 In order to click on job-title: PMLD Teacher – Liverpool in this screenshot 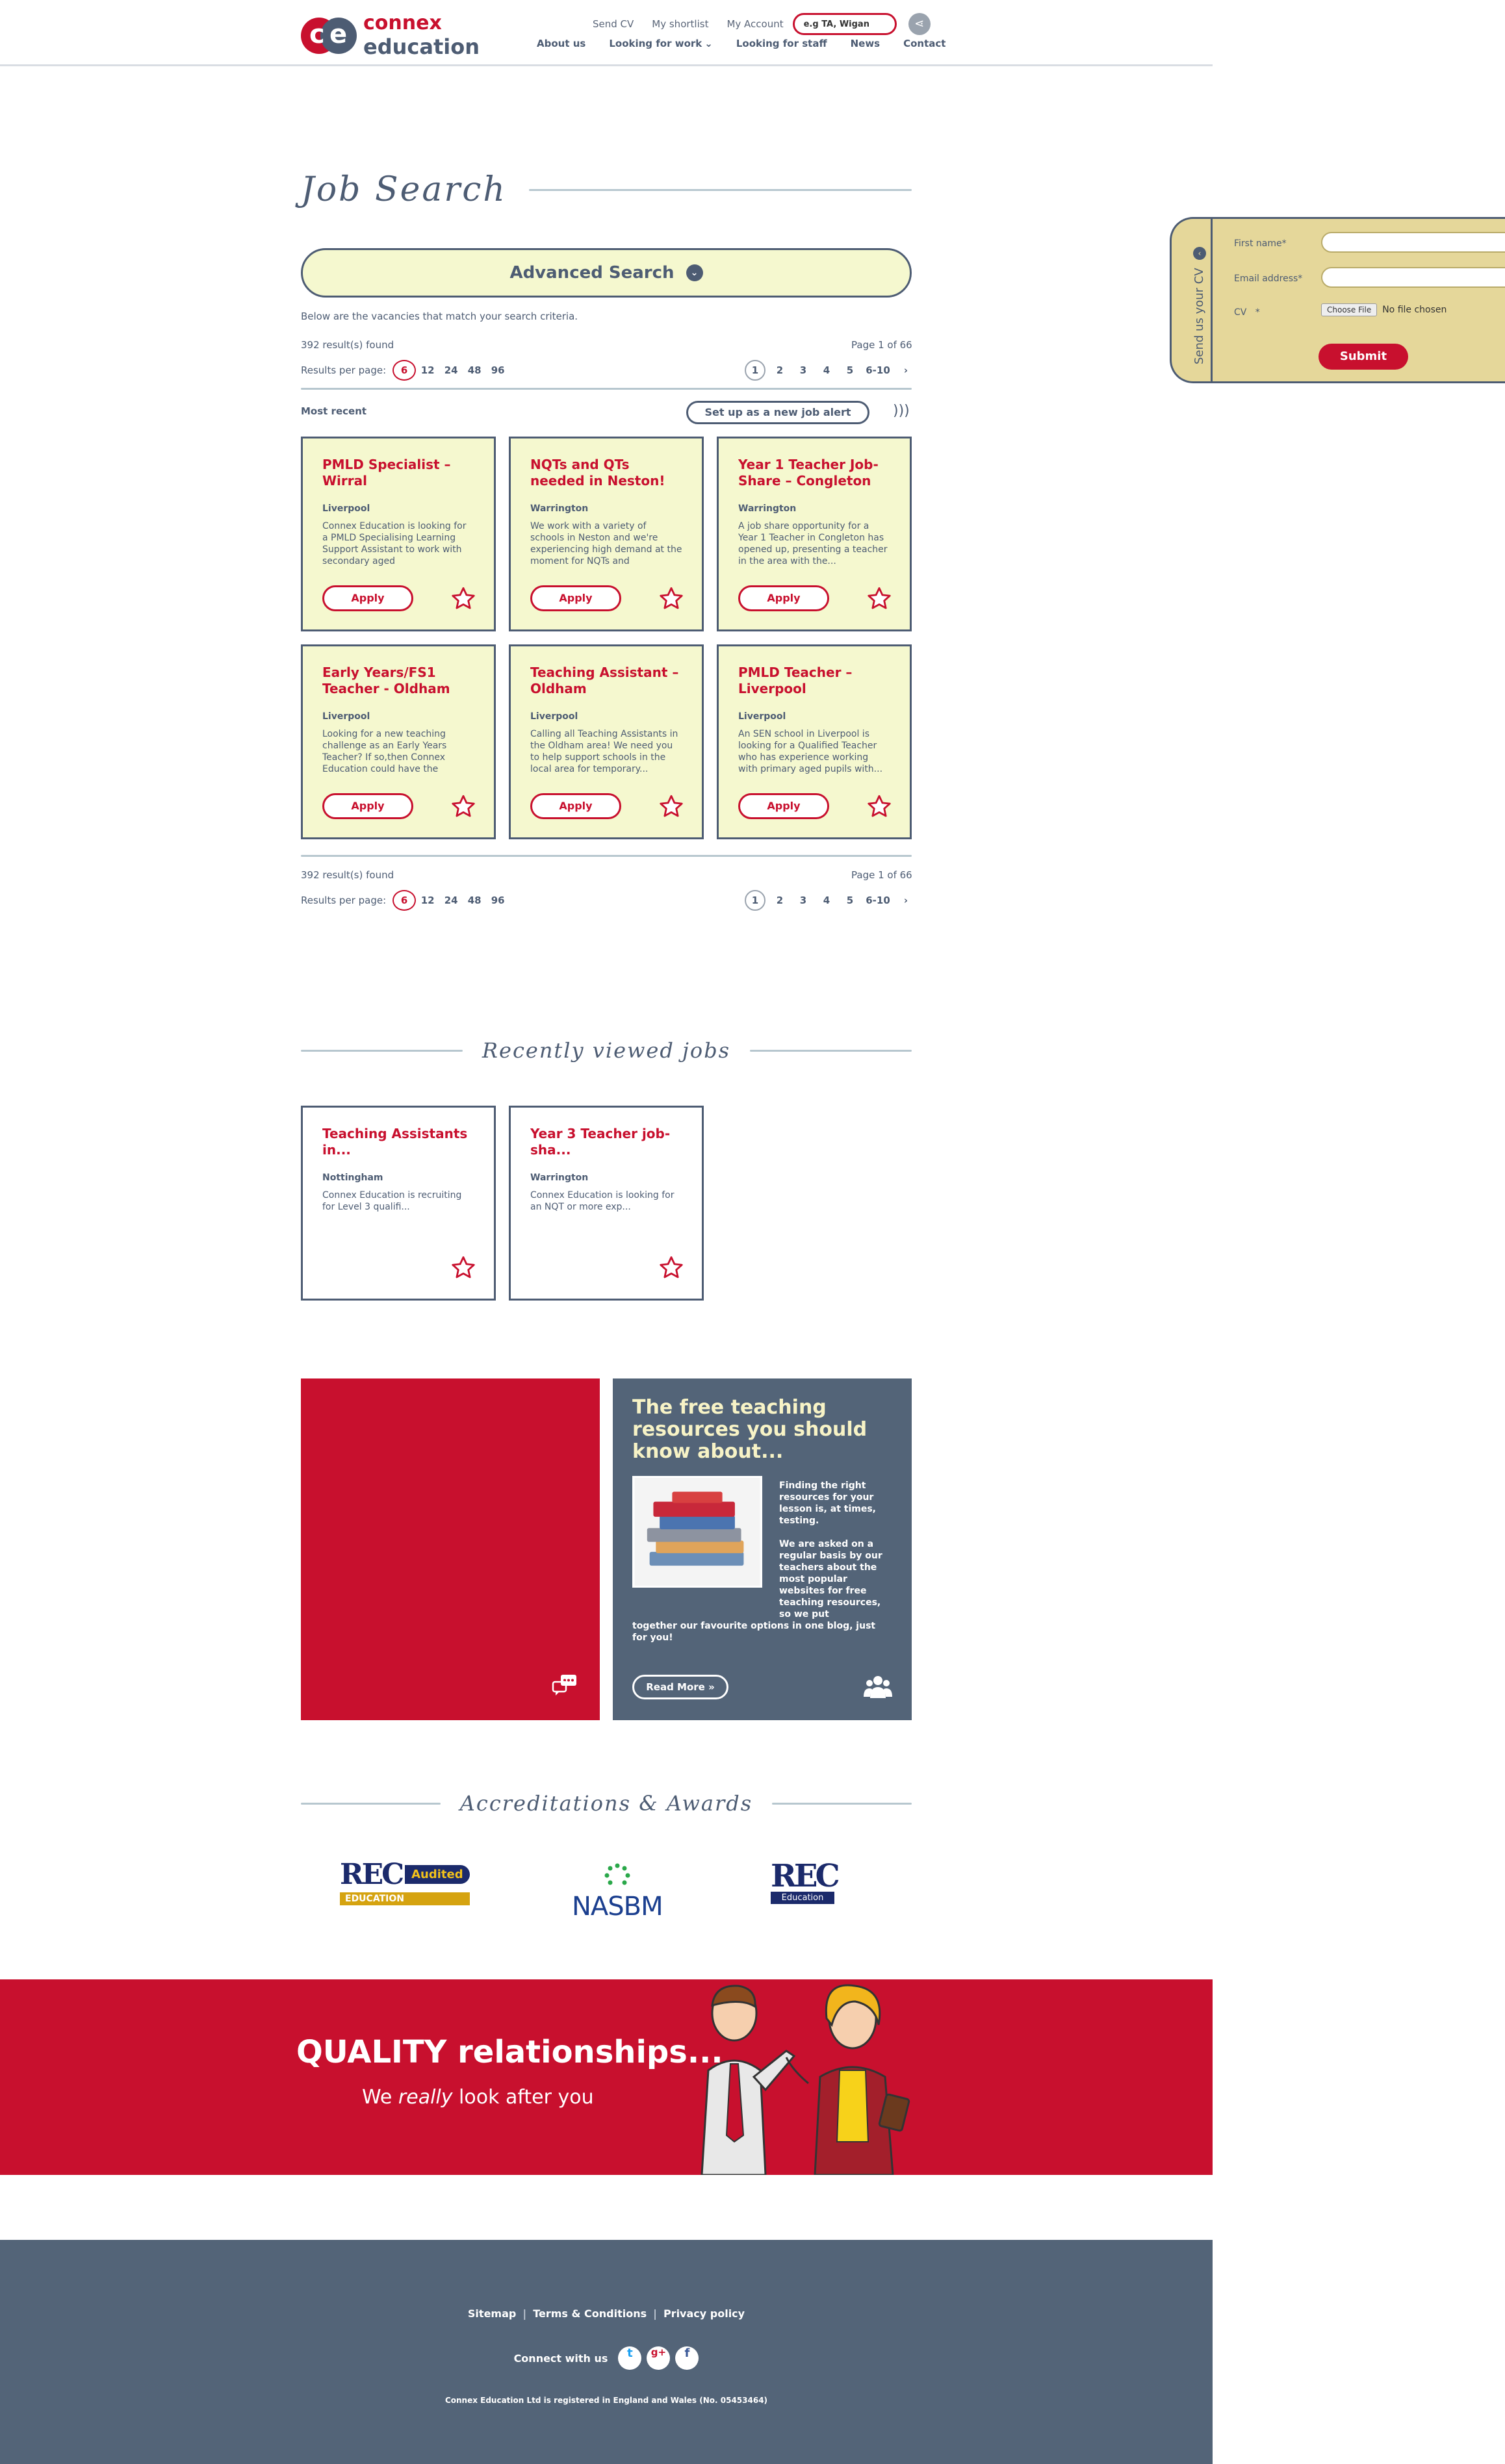, I will do `click(814, 686)`.